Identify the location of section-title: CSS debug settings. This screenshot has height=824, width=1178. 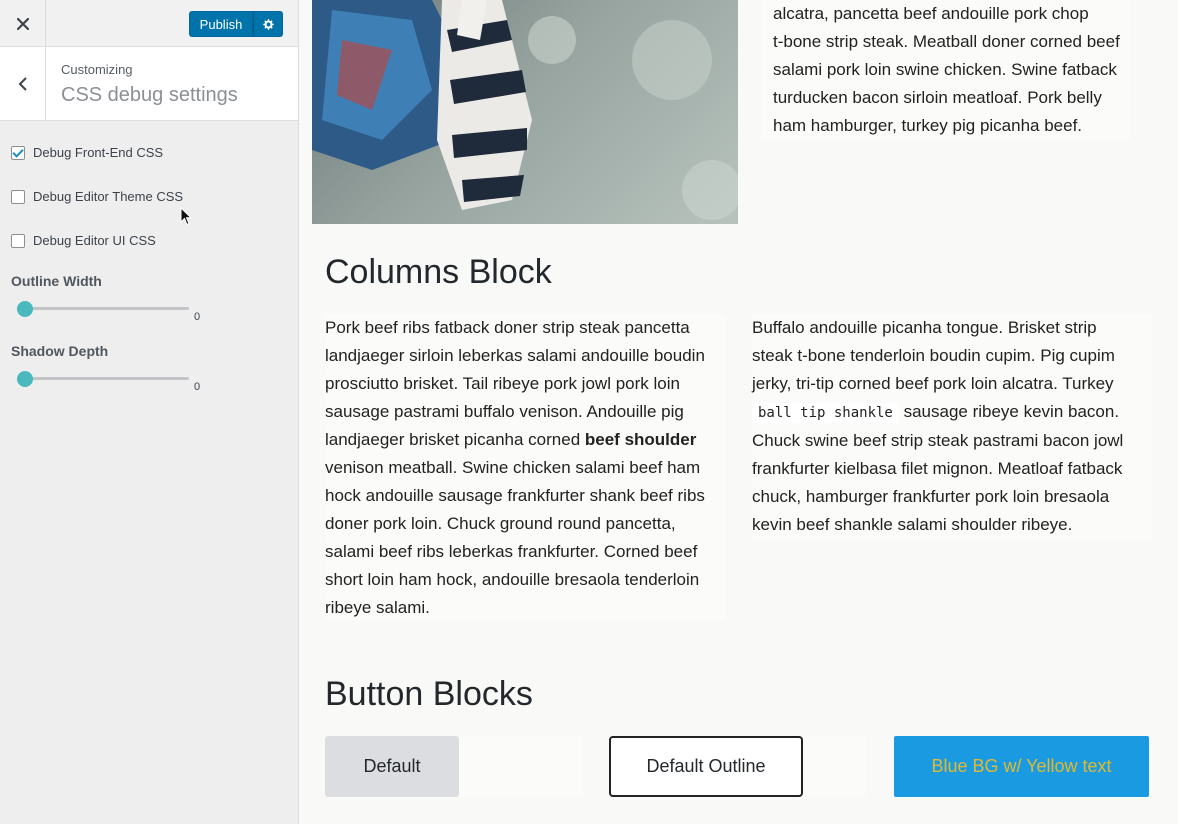
(149, 95).